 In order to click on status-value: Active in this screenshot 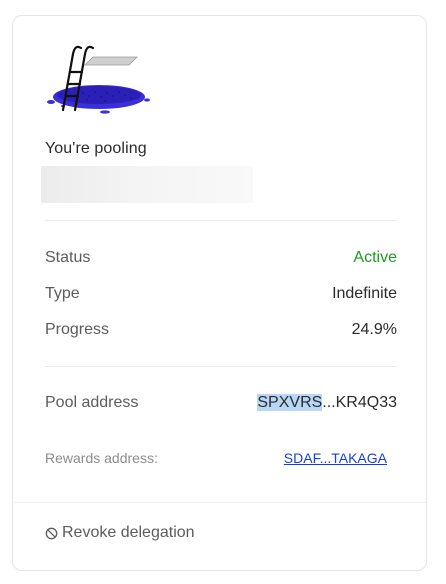, I will do `click(375, 257)`.